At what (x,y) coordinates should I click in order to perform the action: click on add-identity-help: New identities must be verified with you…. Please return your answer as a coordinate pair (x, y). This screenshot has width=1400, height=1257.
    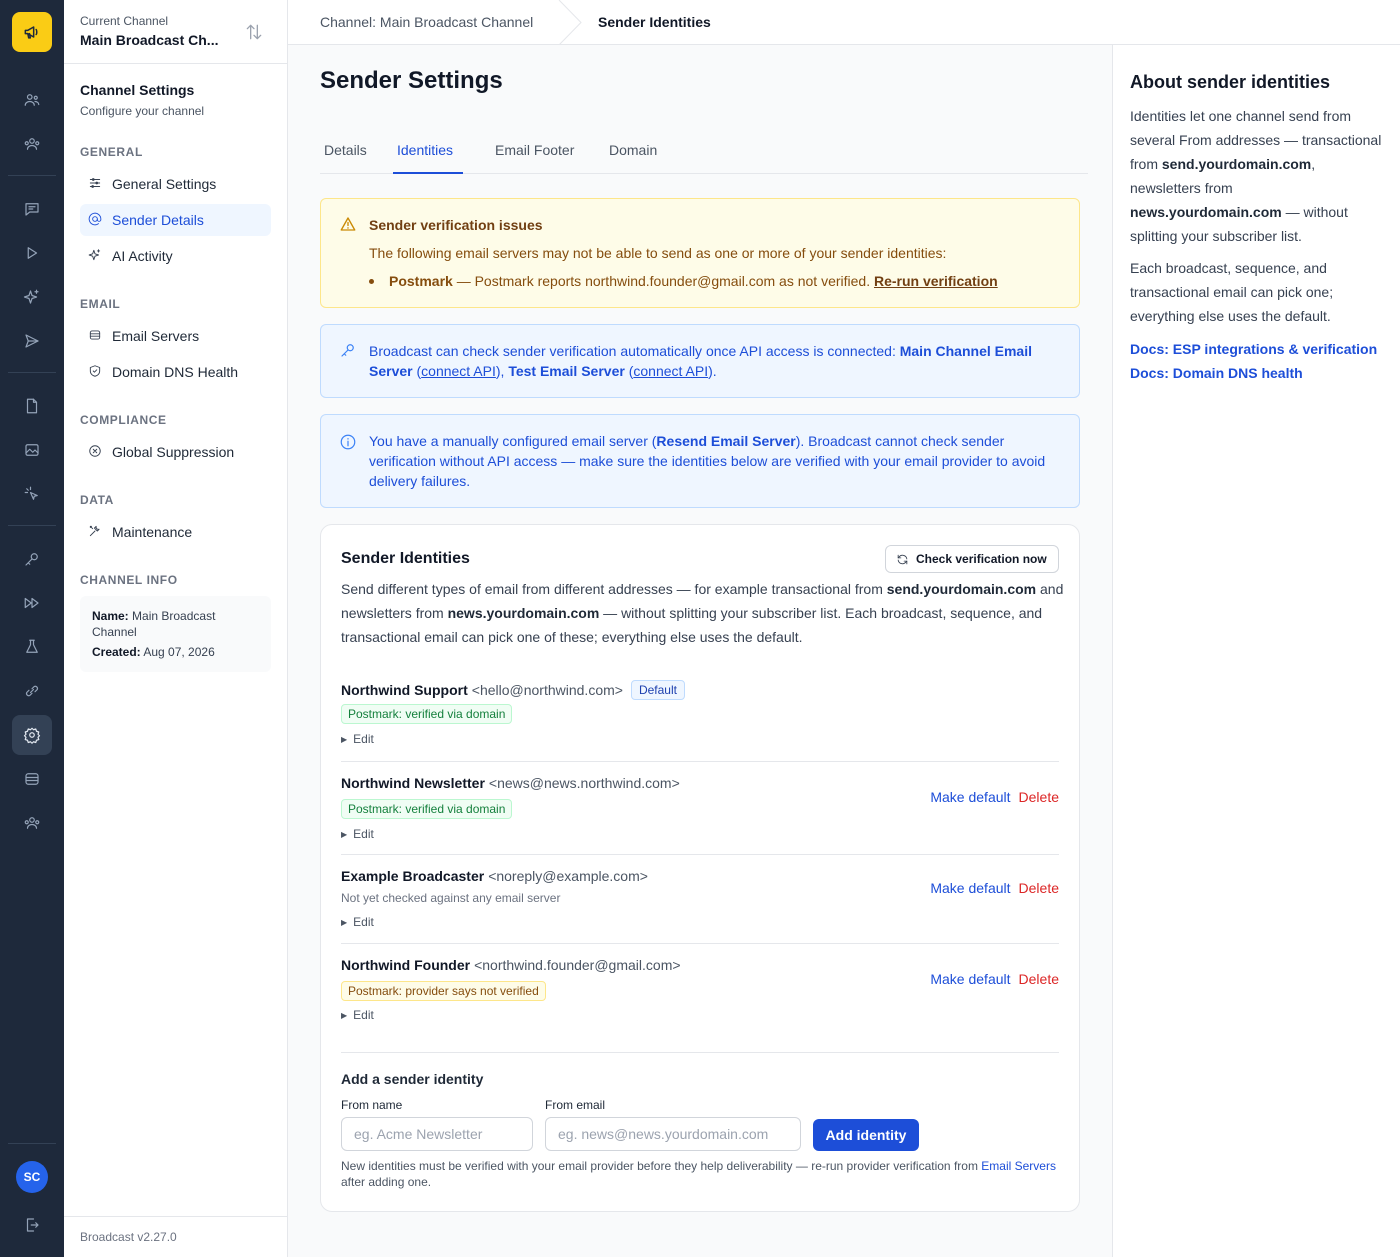
    Looking at the image, I should click on (703, 1174).